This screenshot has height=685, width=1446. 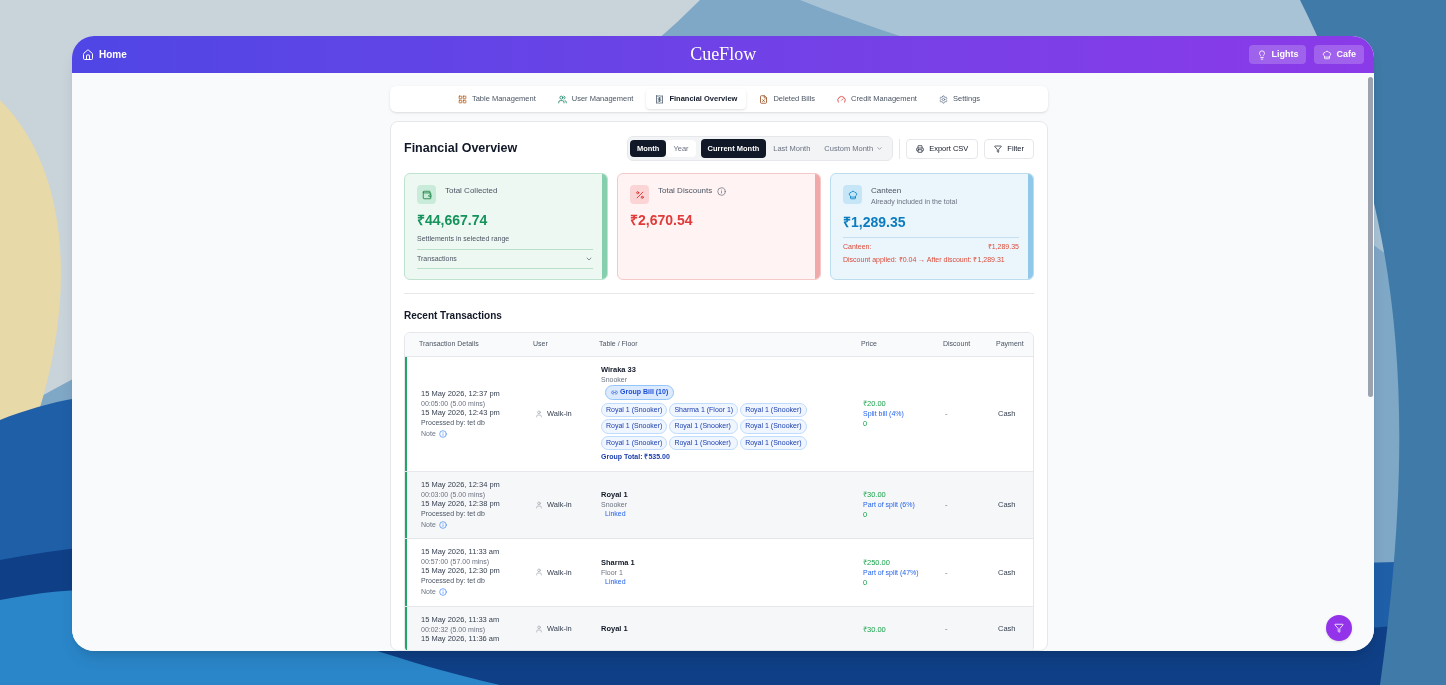 What do you see at coordinates (1370, 237) in the screenshot?
I see `scrollbar-thumb` at bounding box center [1370, 237].